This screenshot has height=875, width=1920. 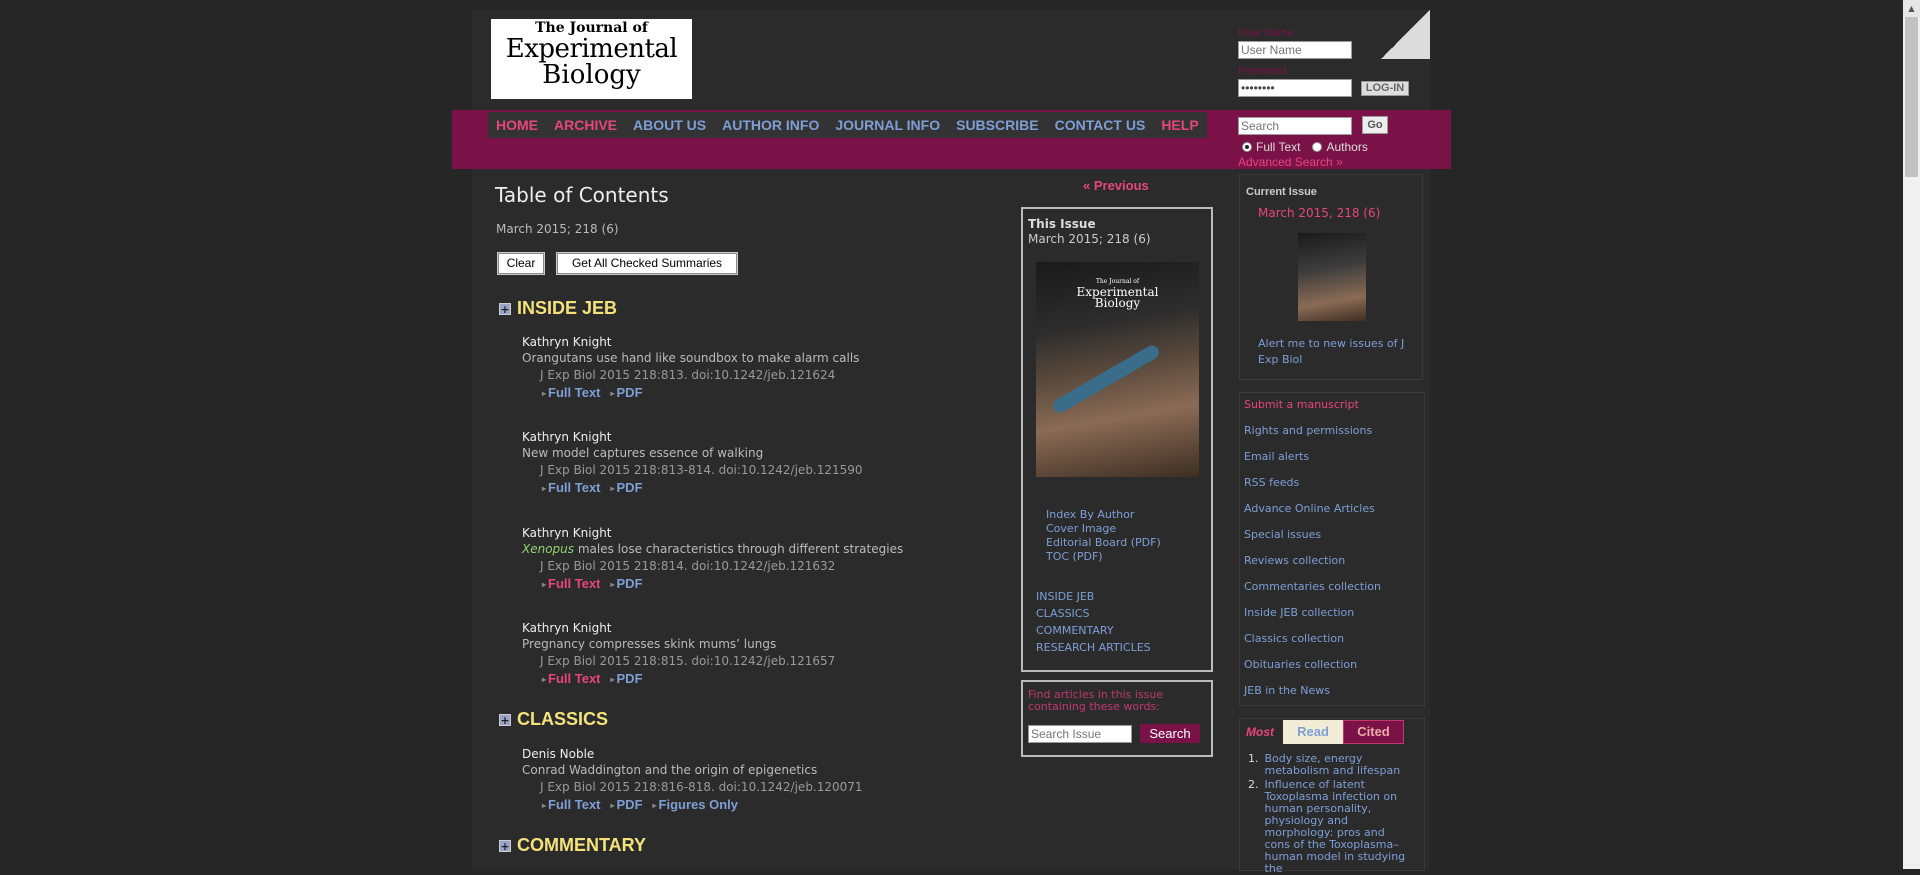 What do you see at coordinates (1375, 125) in the screenshot?
I see `go-button: Go` at bounding box center [1375, 125].